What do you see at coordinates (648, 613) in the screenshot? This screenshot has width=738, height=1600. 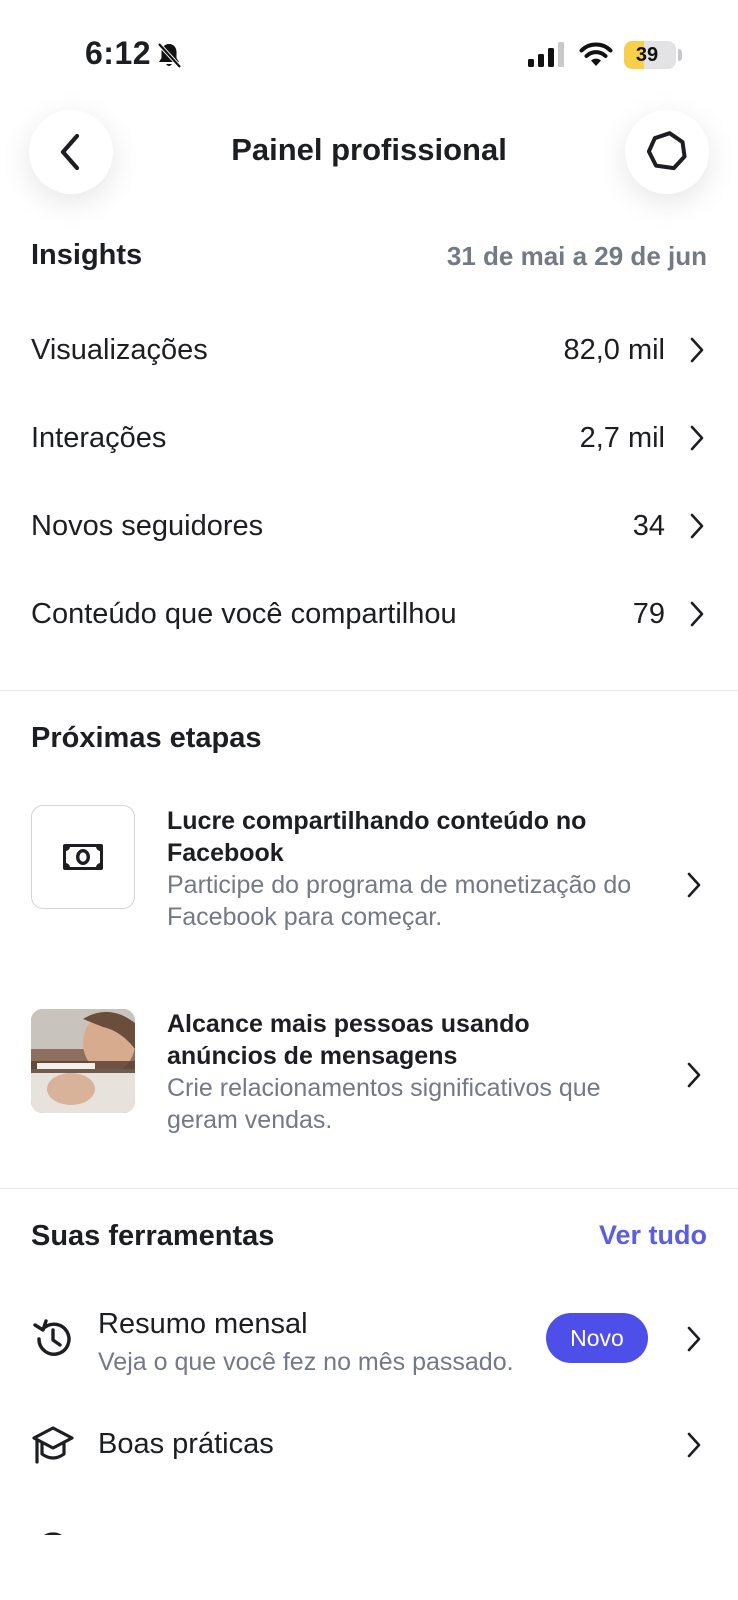 I see `metric-value: 79` at bounding box center [648, 613].